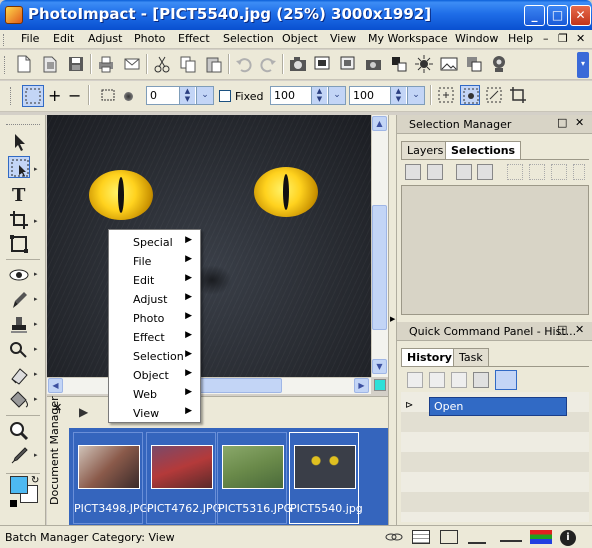 Image resolution: width=592 pixels, height=548 pixels. What do you see at coordinates (374, 64) in the screenshot?
I see `capture-icon` at bounding box center [374, 64].